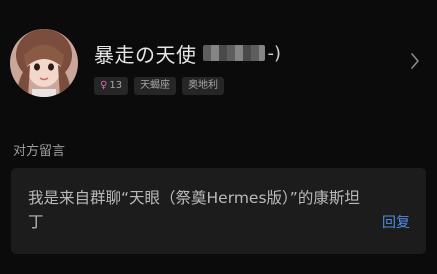 Image resolution: width=437 pixels, height=274 pixels. Describe the element at coordinates (145, 54) in the screenshot. I see `profile-name: 暴走の天使` at that location.